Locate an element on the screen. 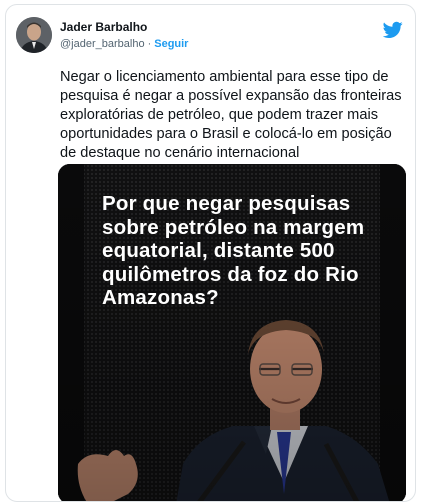 The width and height of the screenshot is (433, 503). avatar is located at coordinates (34, 35).